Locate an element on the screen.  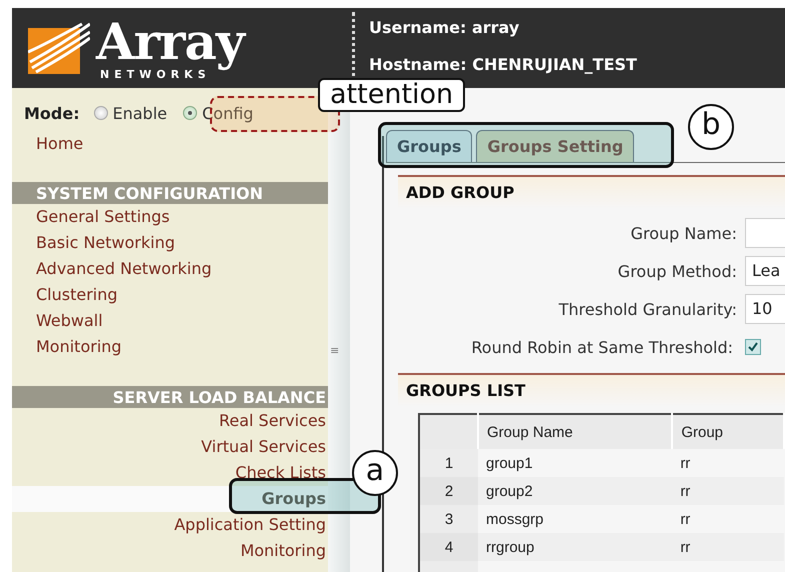
field-label: Threshold Granularity: is located at coordinates (647, 309).